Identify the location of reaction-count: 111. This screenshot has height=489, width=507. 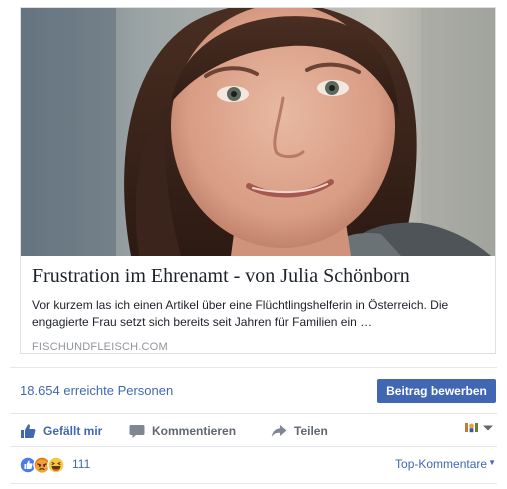
(81, 464).